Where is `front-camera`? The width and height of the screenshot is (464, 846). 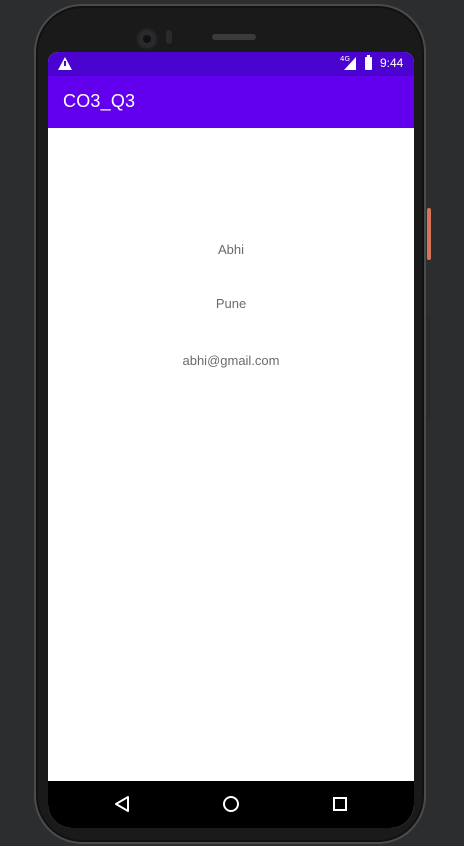 front-camera is located at coordinates (147, 39).